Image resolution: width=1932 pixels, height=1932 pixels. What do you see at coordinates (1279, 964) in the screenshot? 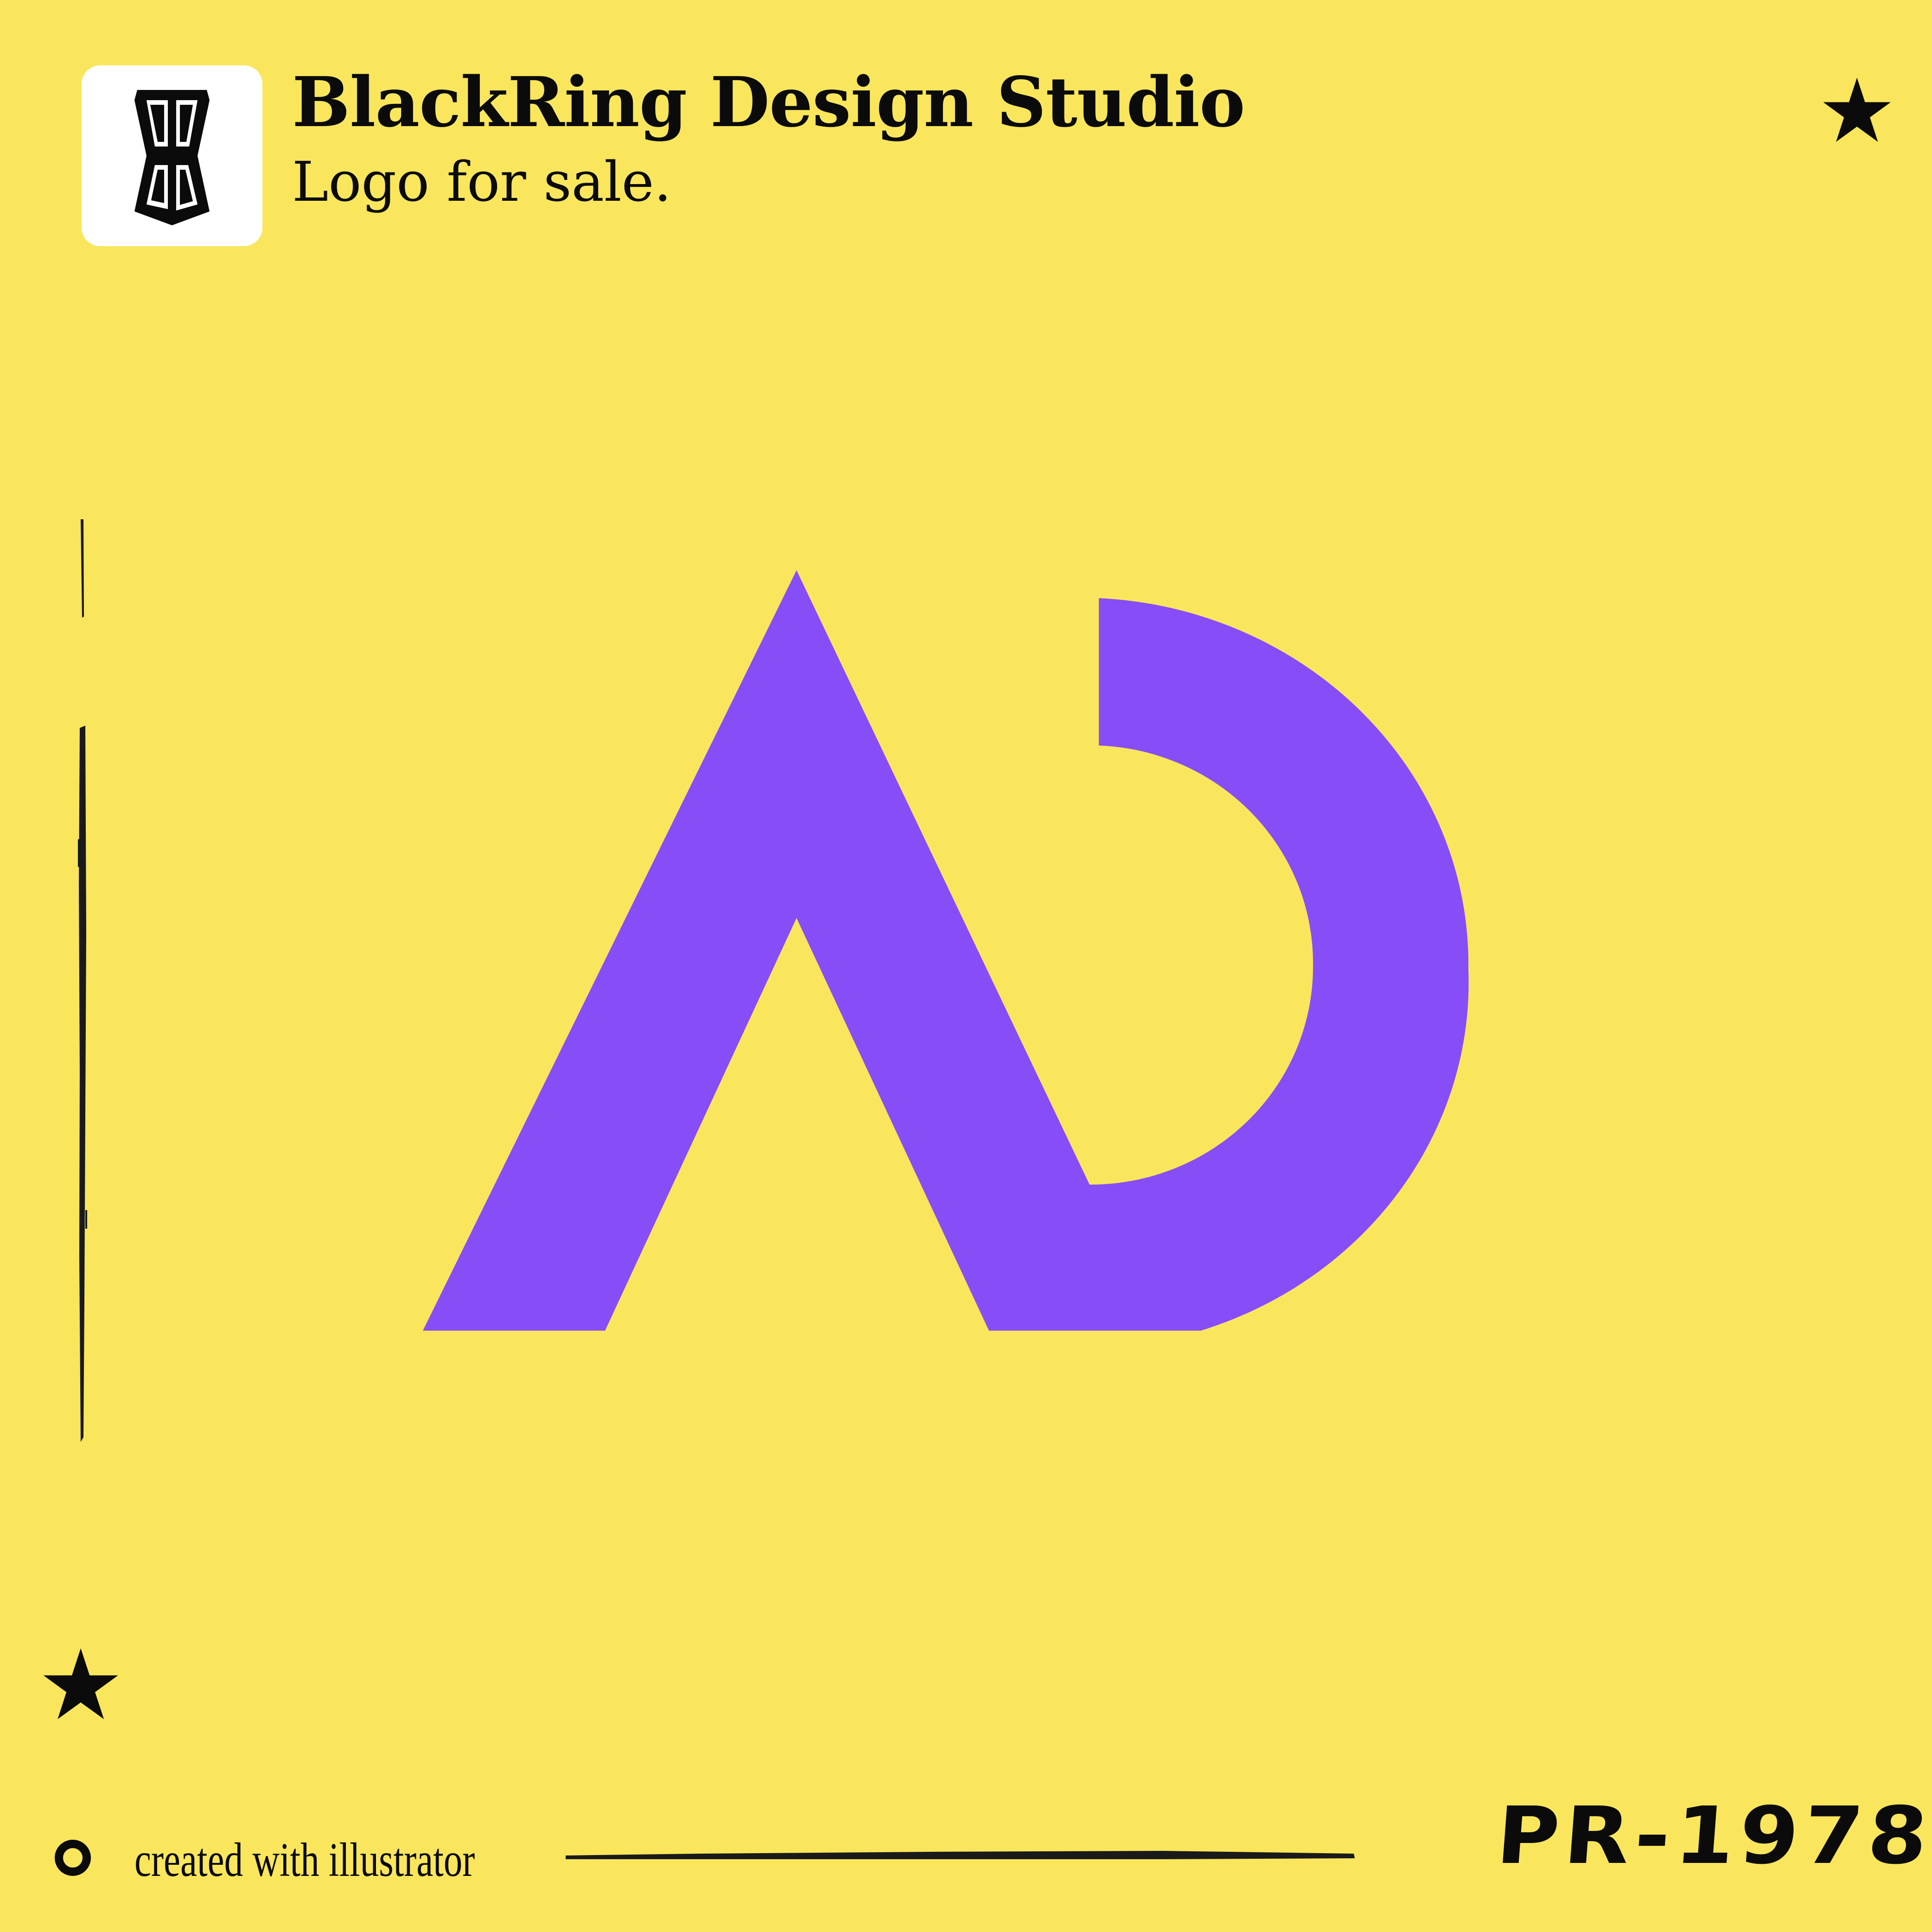
I see `letter-d-shape` at bounding box center [1279, 964].